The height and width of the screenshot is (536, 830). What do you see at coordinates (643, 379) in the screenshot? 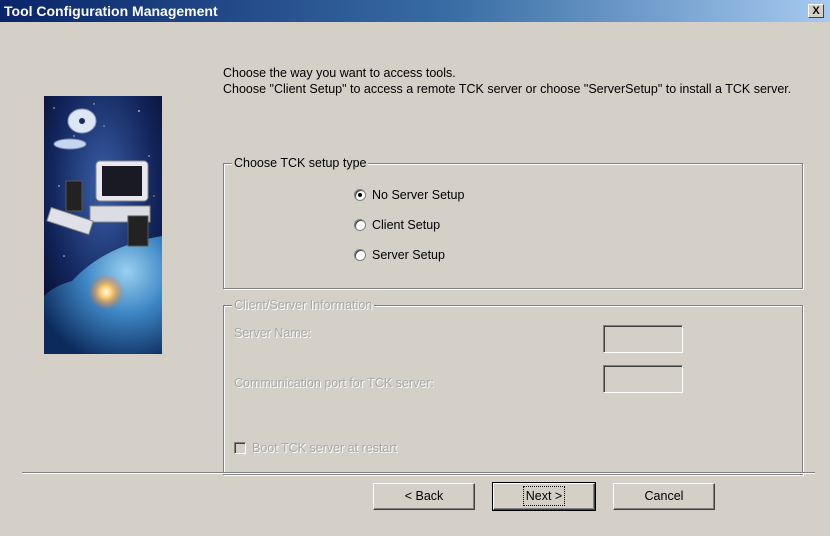
I see `port-field` at bounding box center [643, 379].